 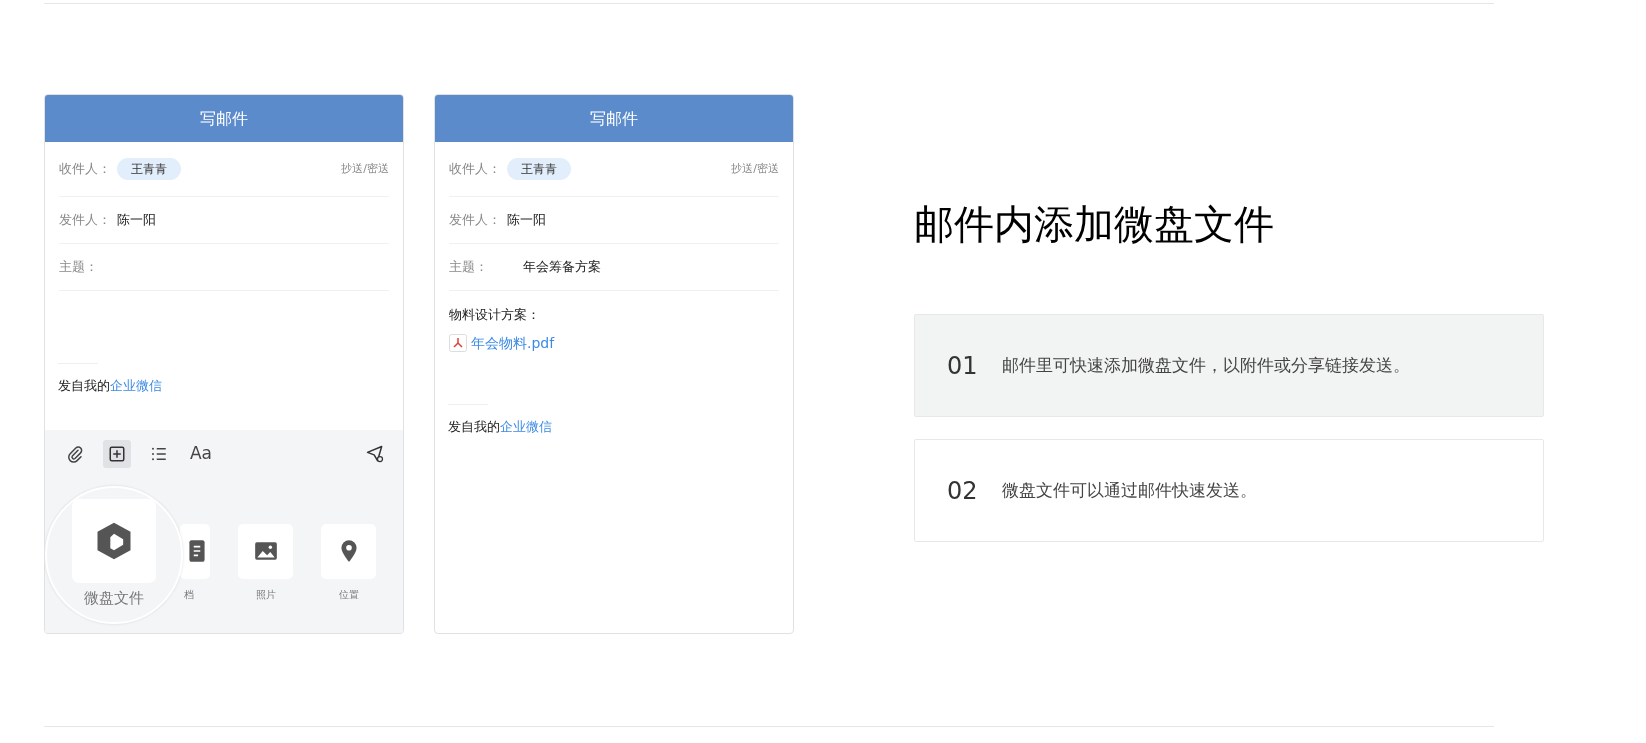 What do you see at coordinates (513, 343) in the screenshot?
I see `attachment-link: 年会物料.pdf` at bounding box center [513, 343].